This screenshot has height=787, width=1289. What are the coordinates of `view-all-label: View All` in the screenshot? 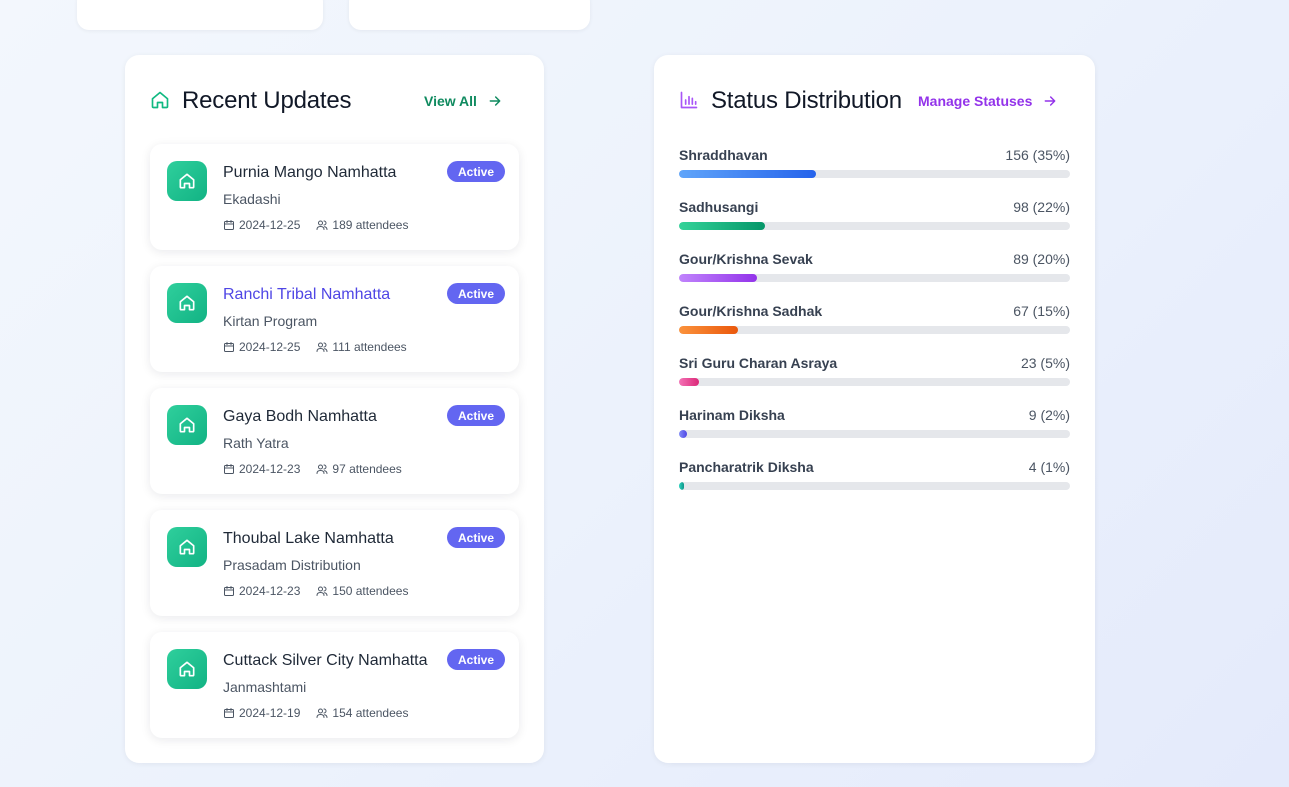 It's located at (450, 101).